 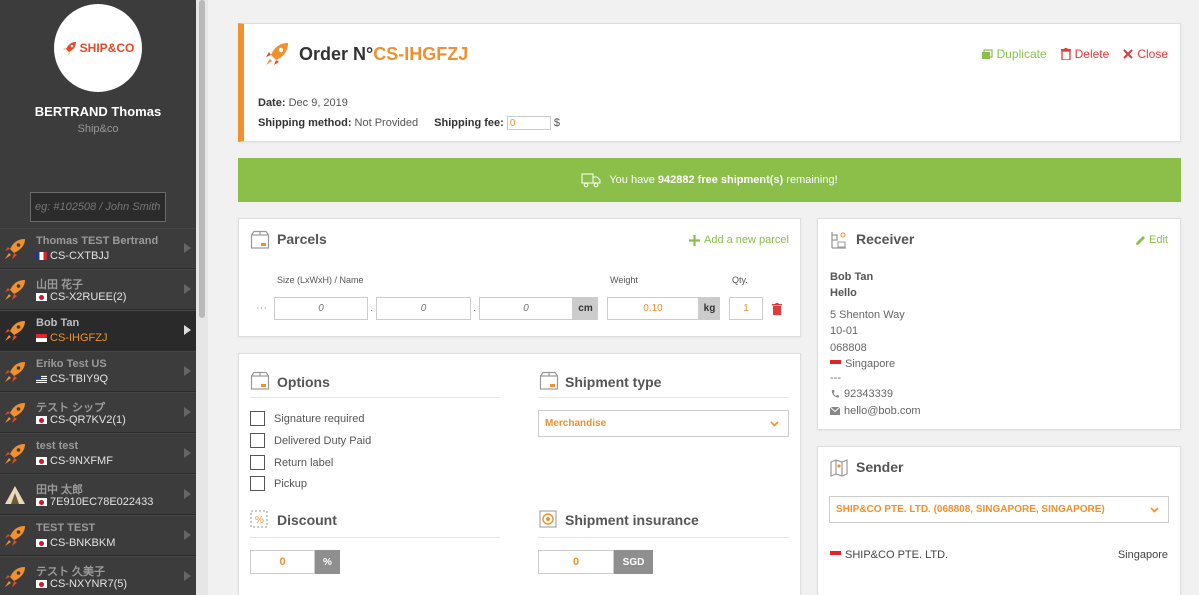 I want to click on close-icon, so click(x=1128, y=54).